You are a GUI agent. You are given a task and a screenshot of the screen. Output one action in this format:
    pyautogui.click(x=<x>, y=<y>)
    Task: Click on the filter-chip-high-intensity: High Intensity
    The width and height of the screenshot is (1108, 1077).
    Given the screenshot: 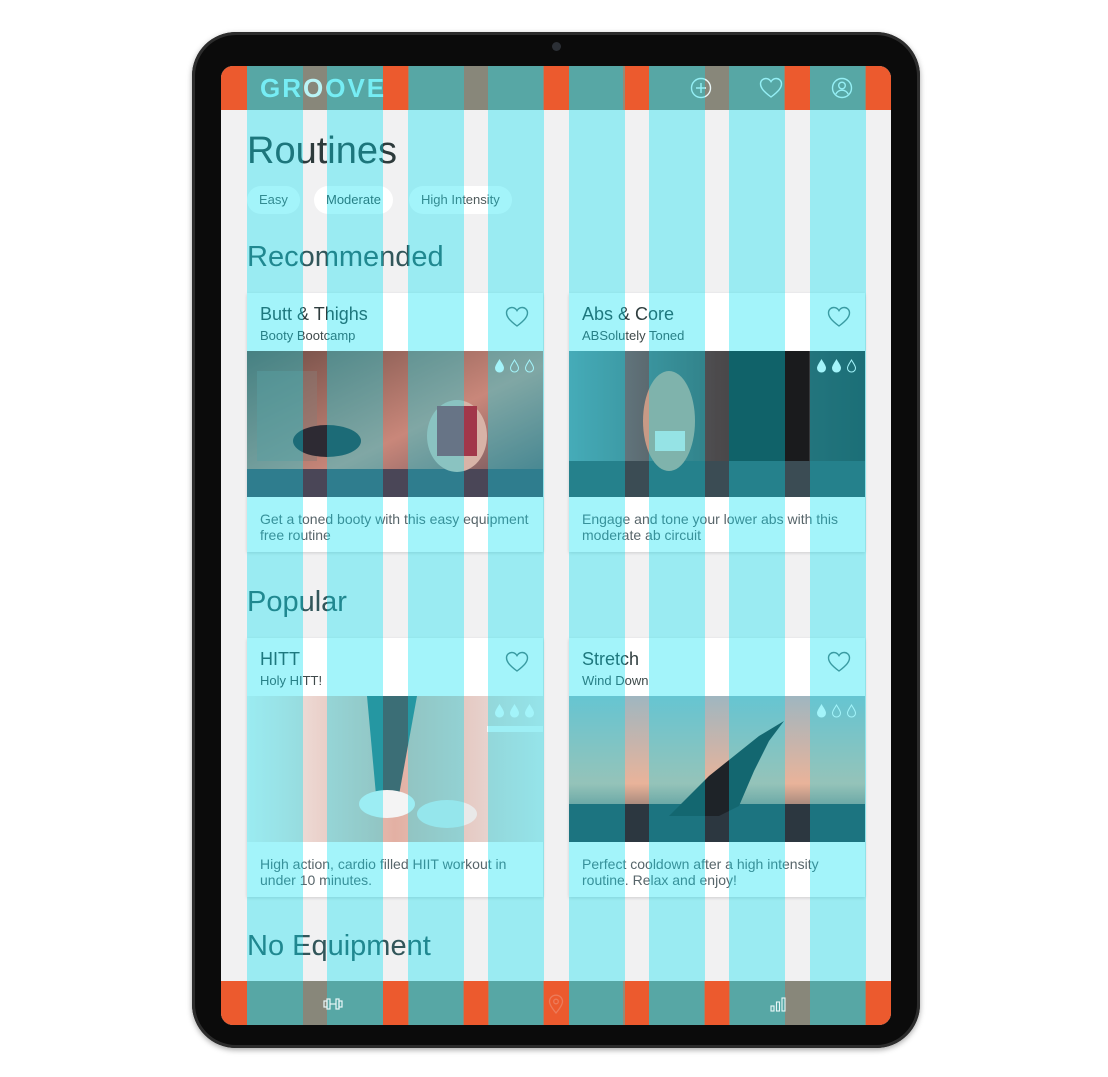 What is the action you would take?
    pyautogui.click(x=460, y=200)
    